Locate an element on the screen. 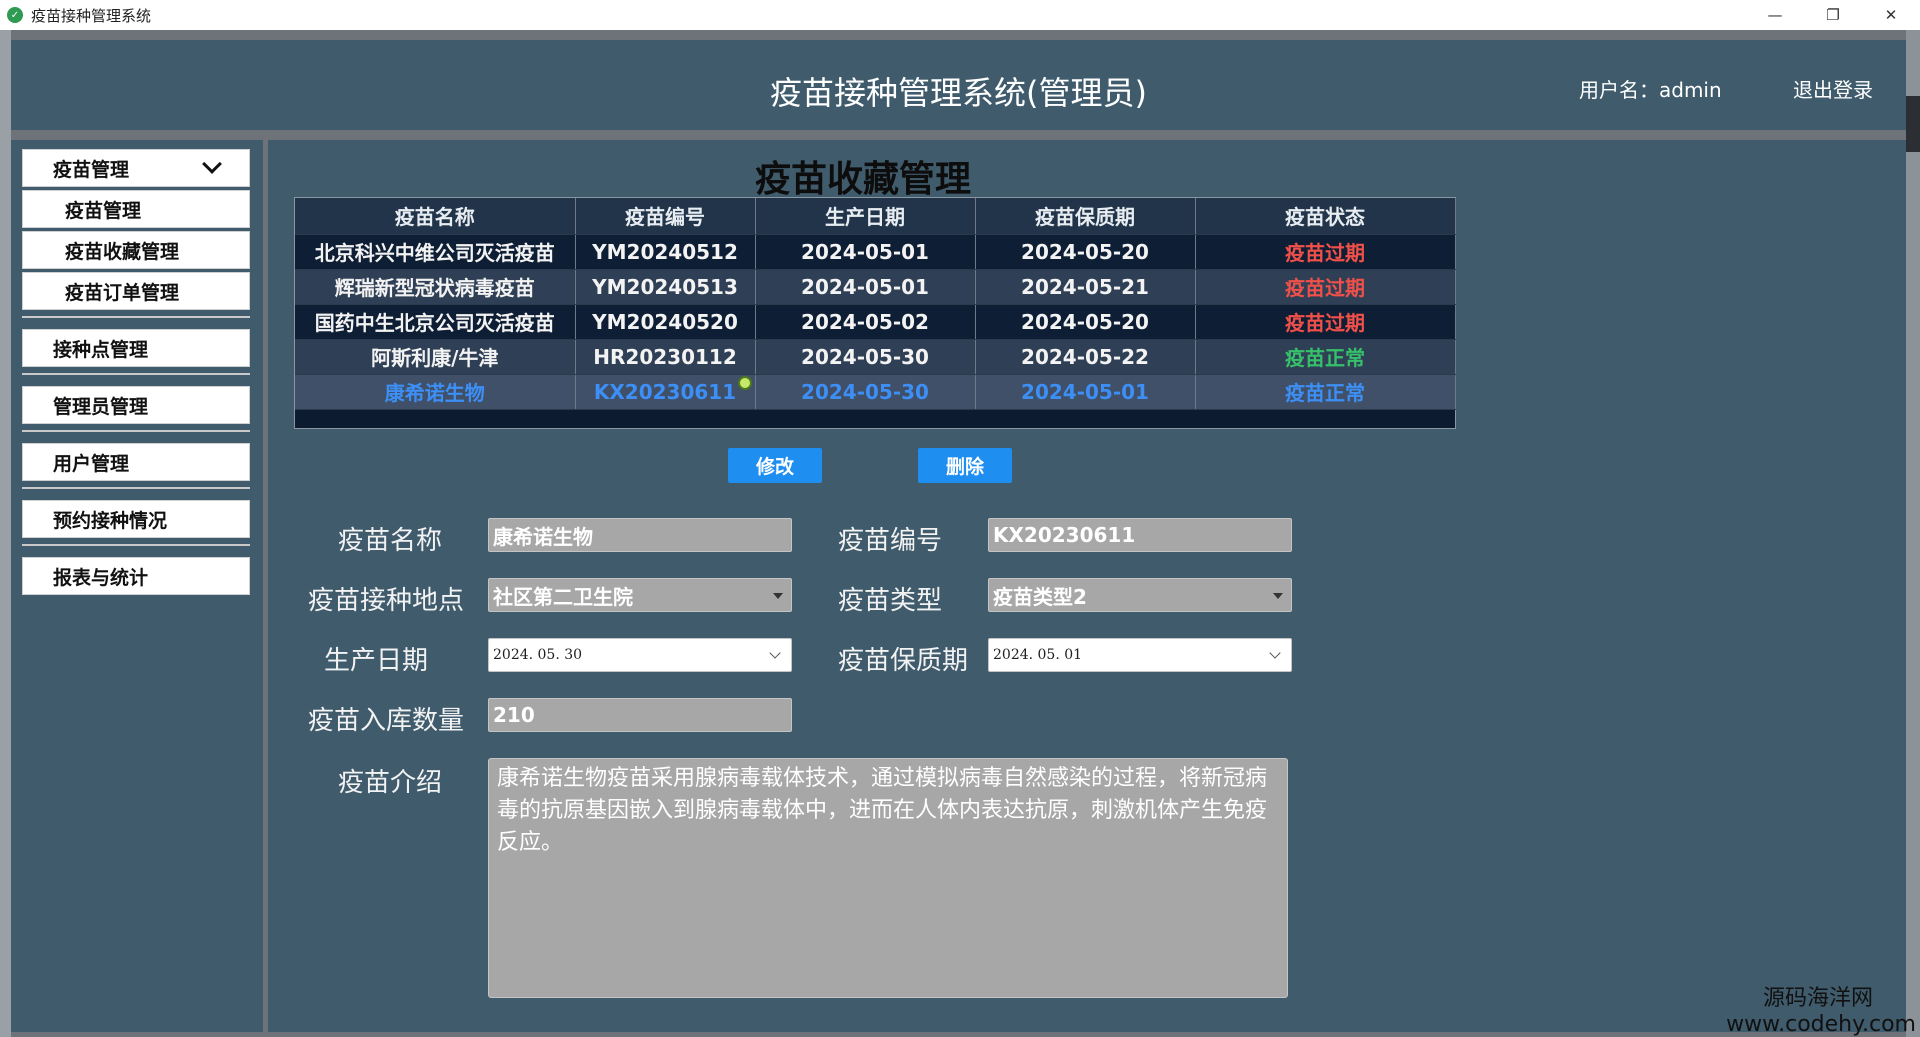 The height and width of the screenshot is (1037, 1920). vaccine-name-field: 康希诺生物 is located at coordinates (640, 535).